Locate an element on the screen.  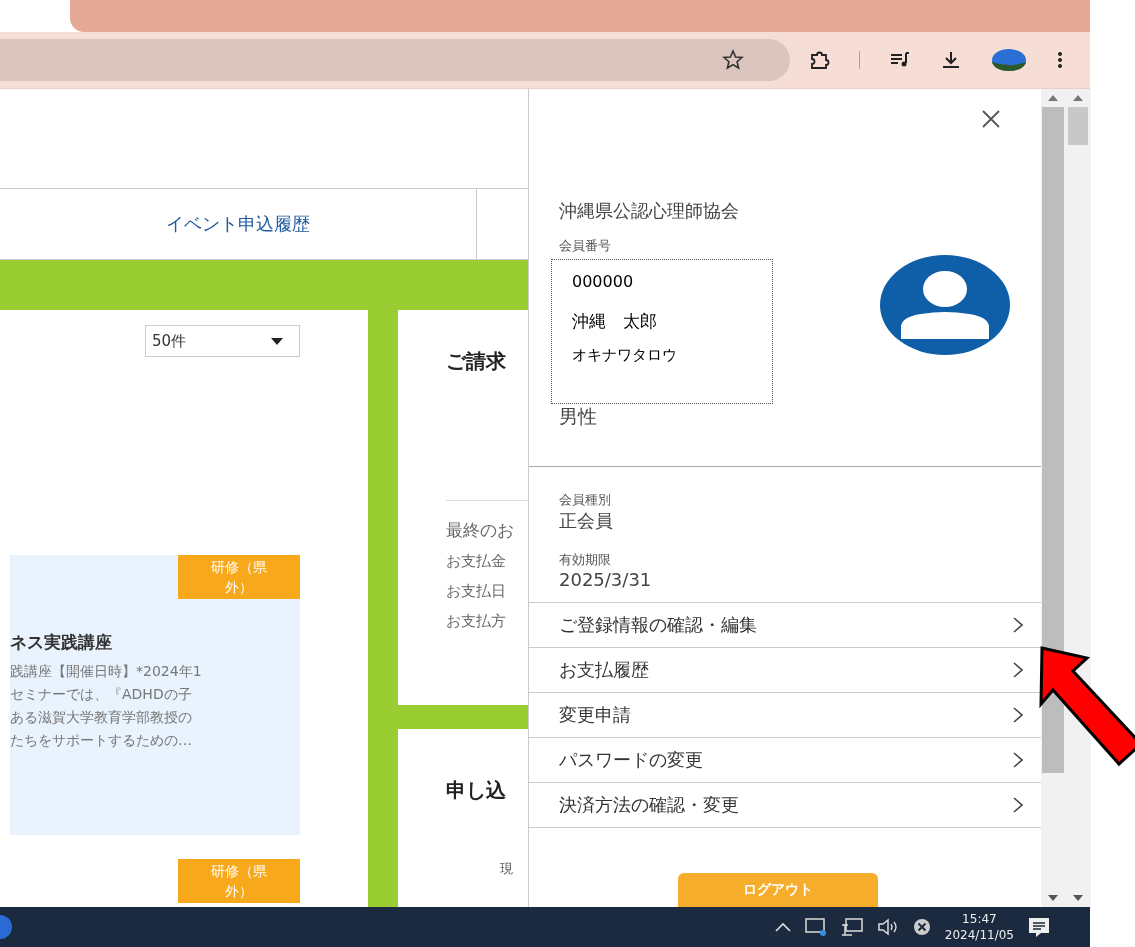
star-icon is located at coordinates (733, 60).